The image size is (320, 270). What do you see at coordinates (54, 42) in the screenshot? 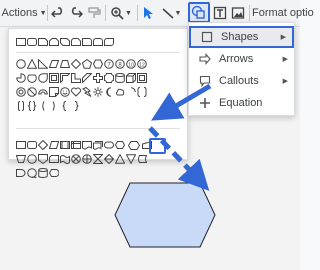
I see `shape-snip-same-side` at bounding box center [54, 42].